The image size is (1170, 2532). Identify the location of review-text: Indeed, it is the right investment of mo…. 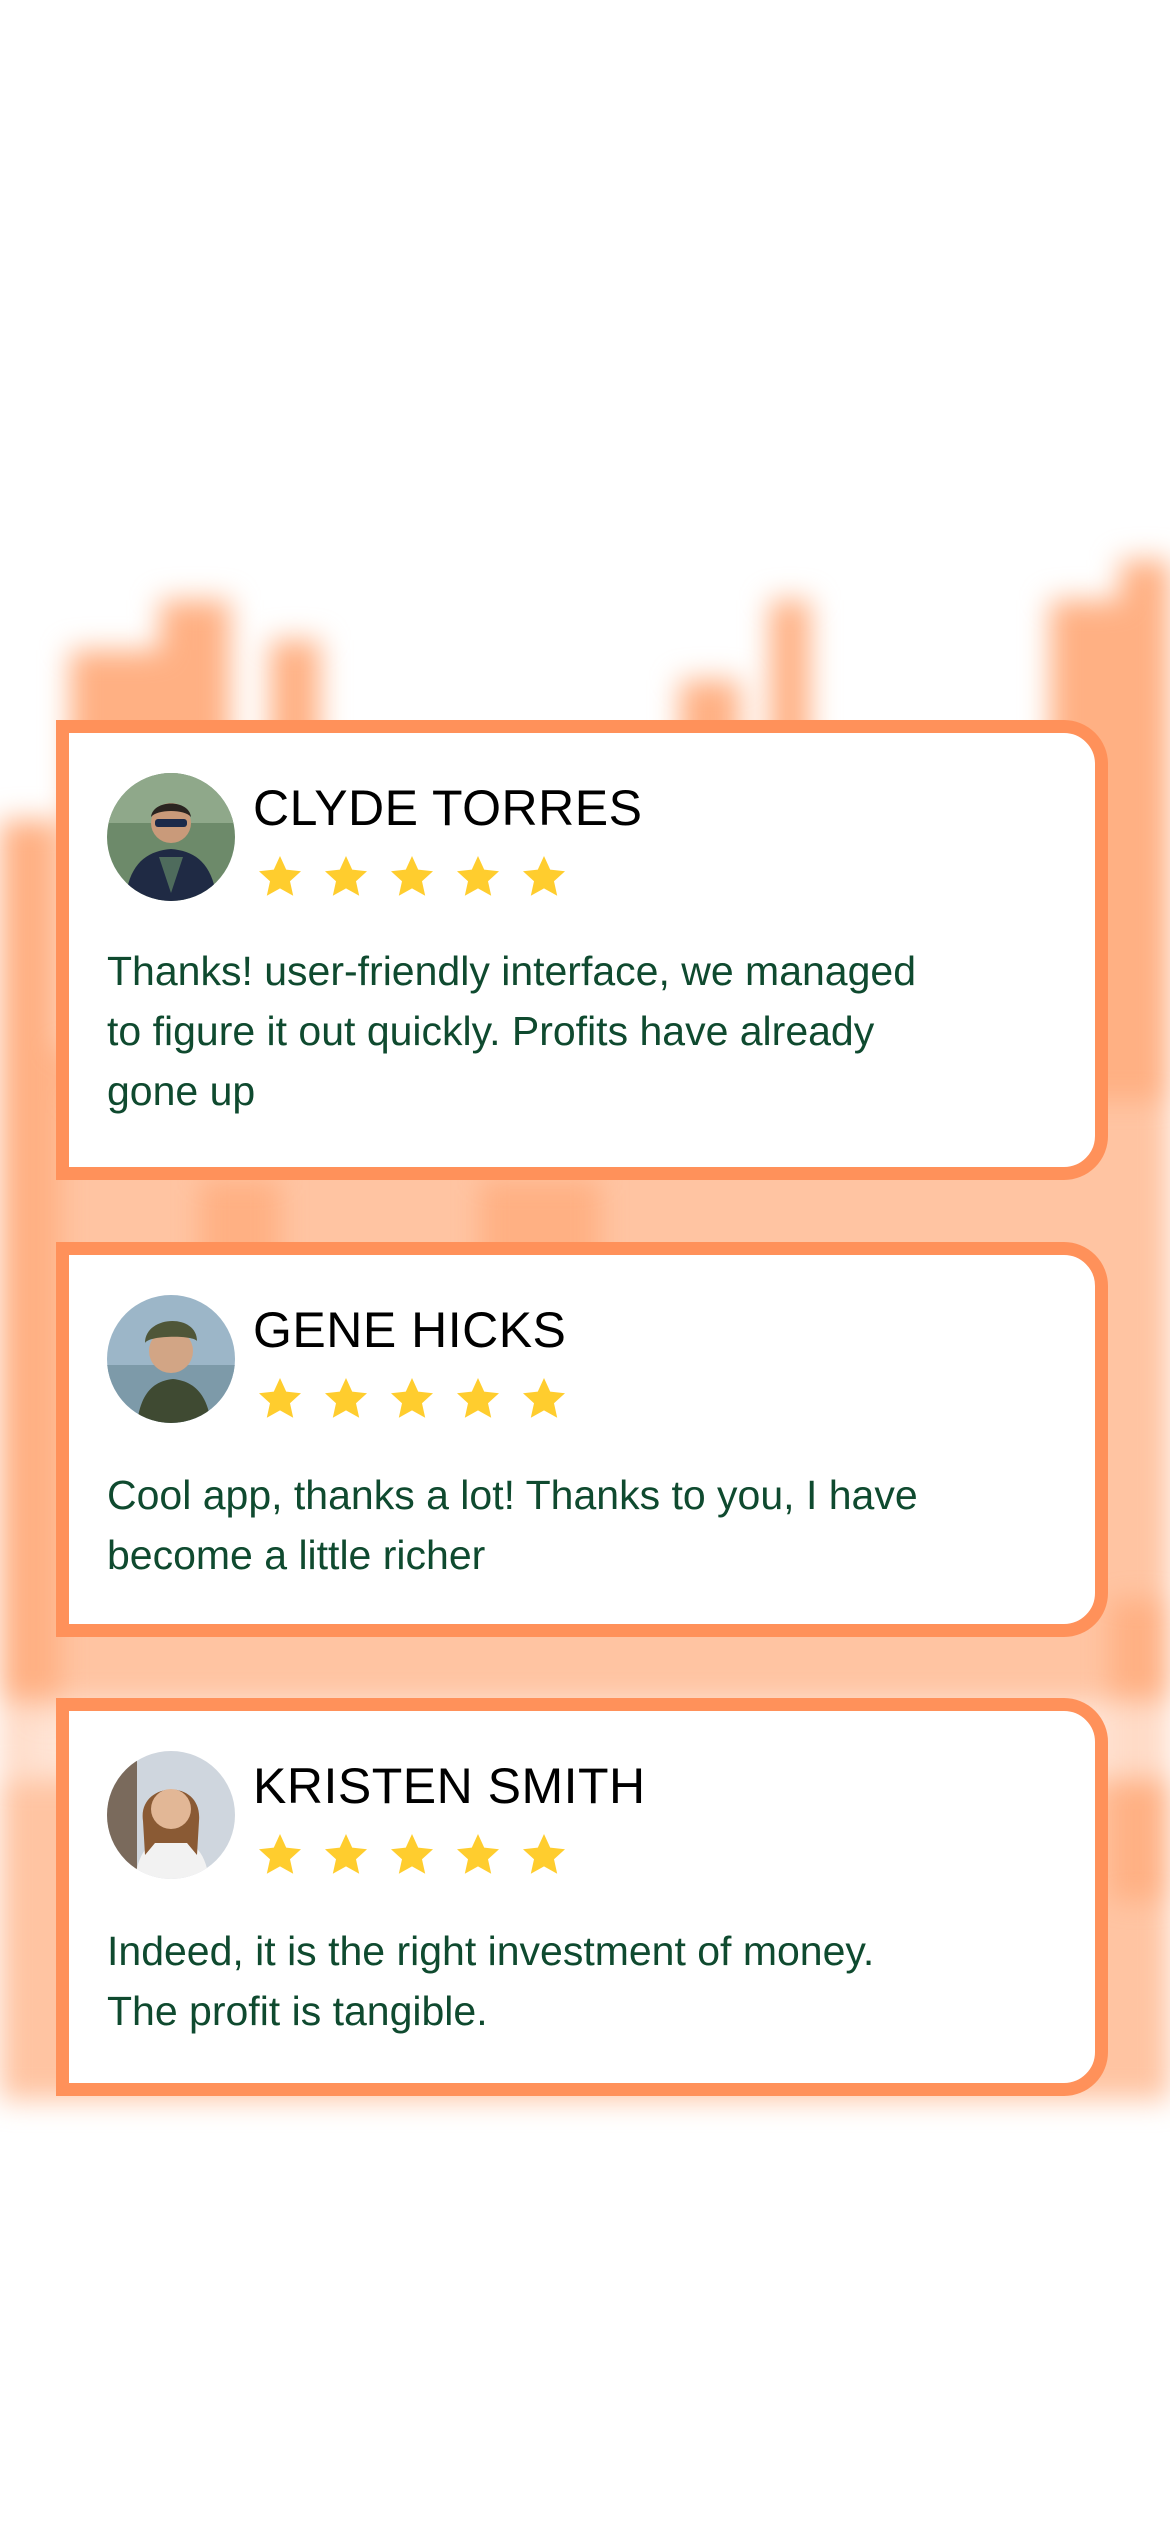
(491, 1981).